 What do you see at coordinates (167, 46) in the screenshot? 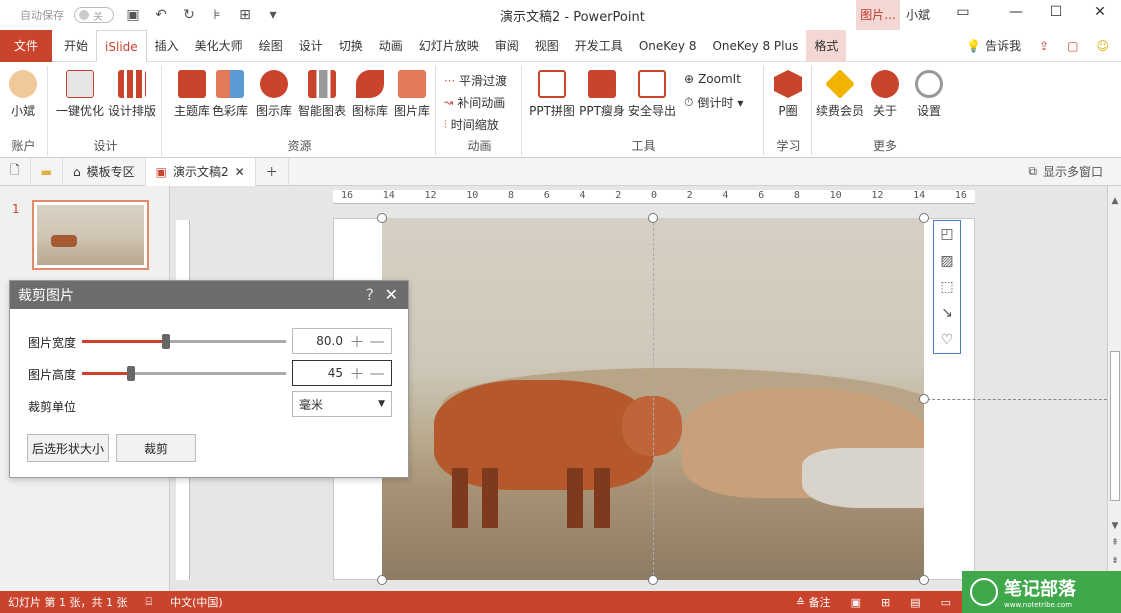
I see `tab-insert: 插入` at bounding box center [167, 46].